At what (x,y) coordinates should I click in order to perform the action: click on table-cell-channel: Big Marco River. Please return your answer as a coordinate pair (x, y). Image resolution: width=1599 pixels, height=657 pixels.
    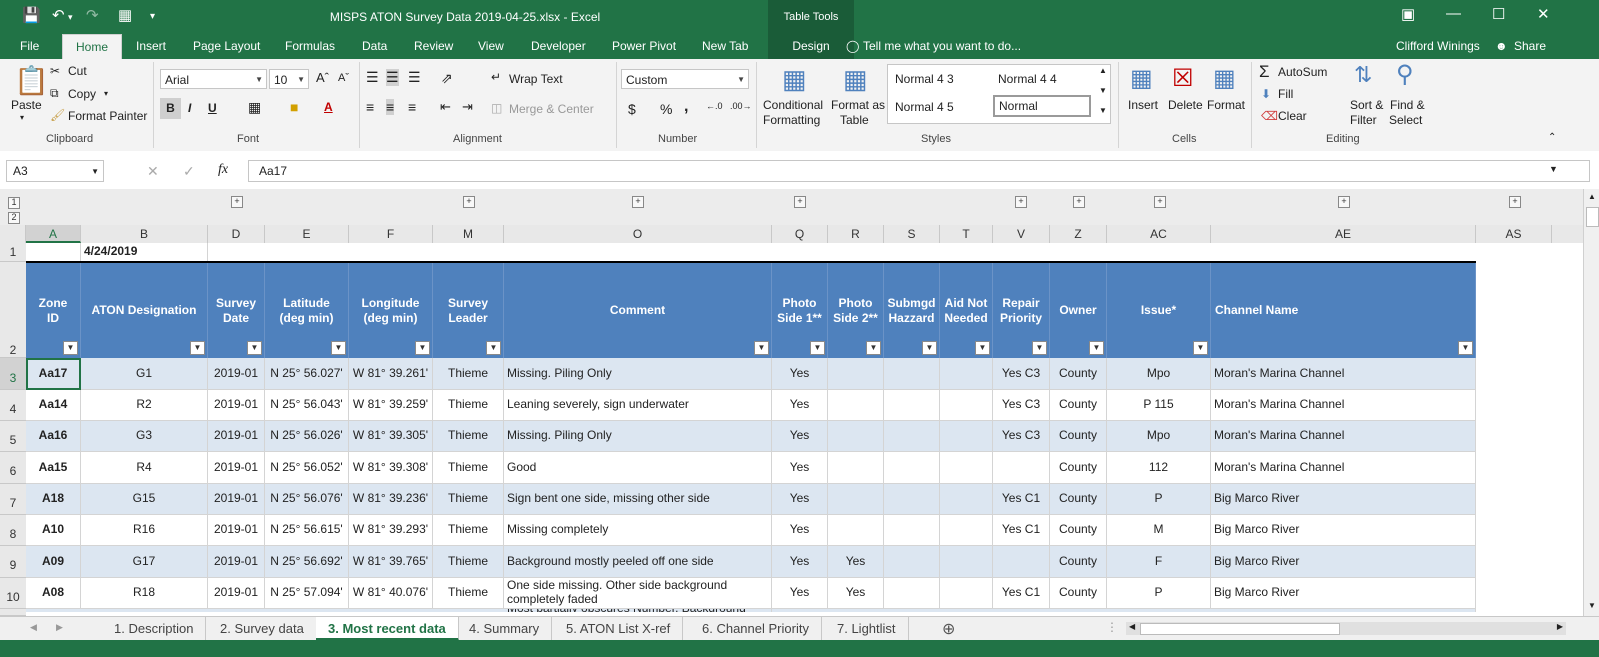
    Looking at the image, I should click on (1343, 562).